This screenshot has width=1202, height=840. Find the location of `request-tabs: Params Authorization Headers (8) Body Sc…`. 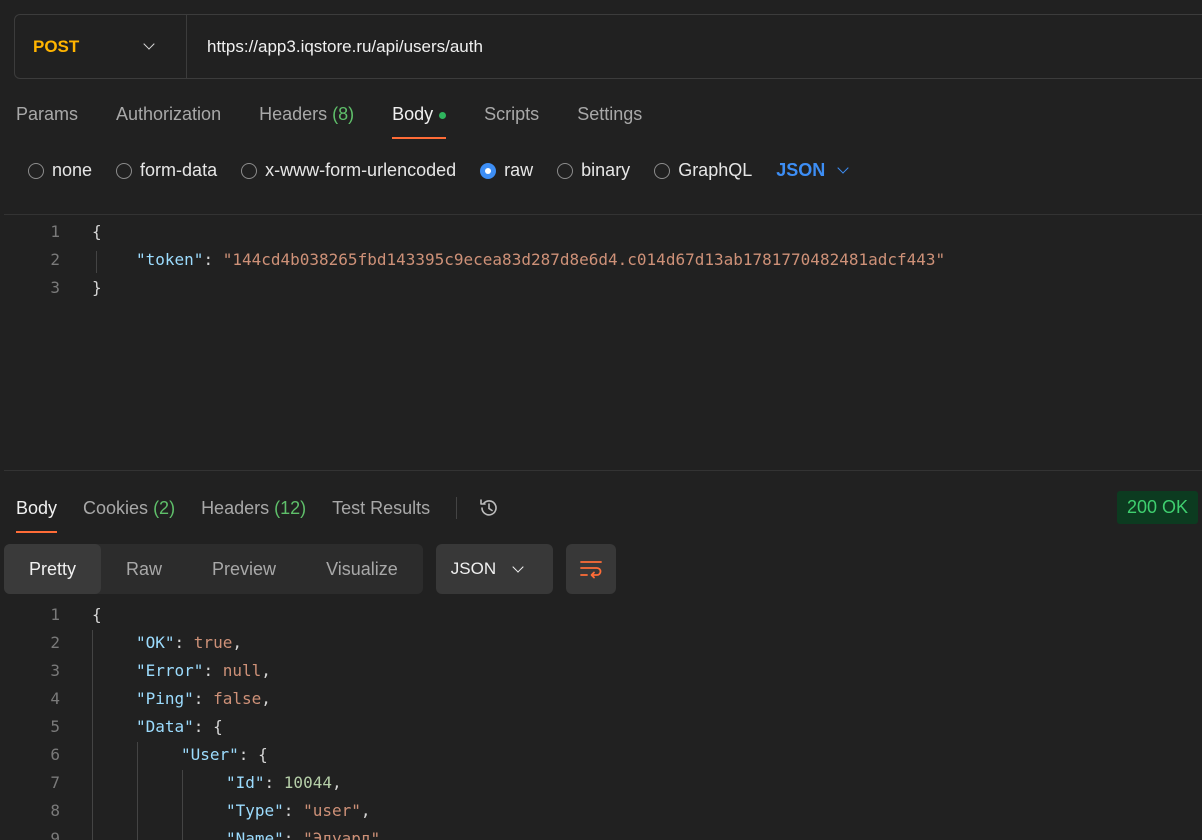

request-tabs: Params Authorization Headers (8) Body Sc… is located at coordinates (348, 121).